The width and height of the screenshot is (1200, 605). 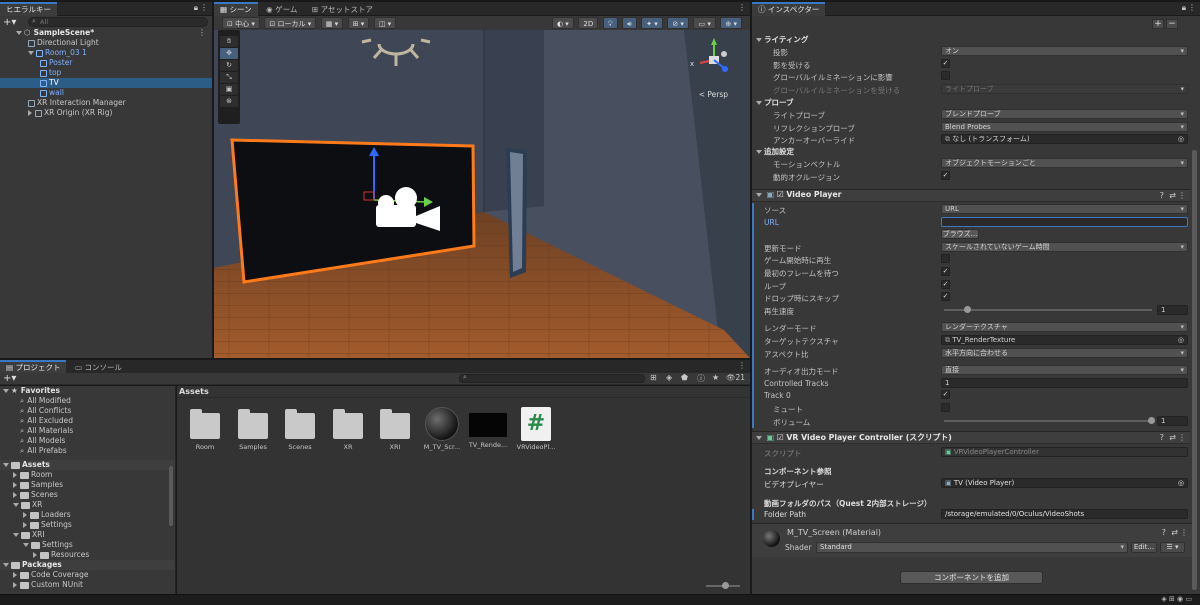 I want to click on favorite-item: ⌕ All Modified, so click(x=45, y=401).